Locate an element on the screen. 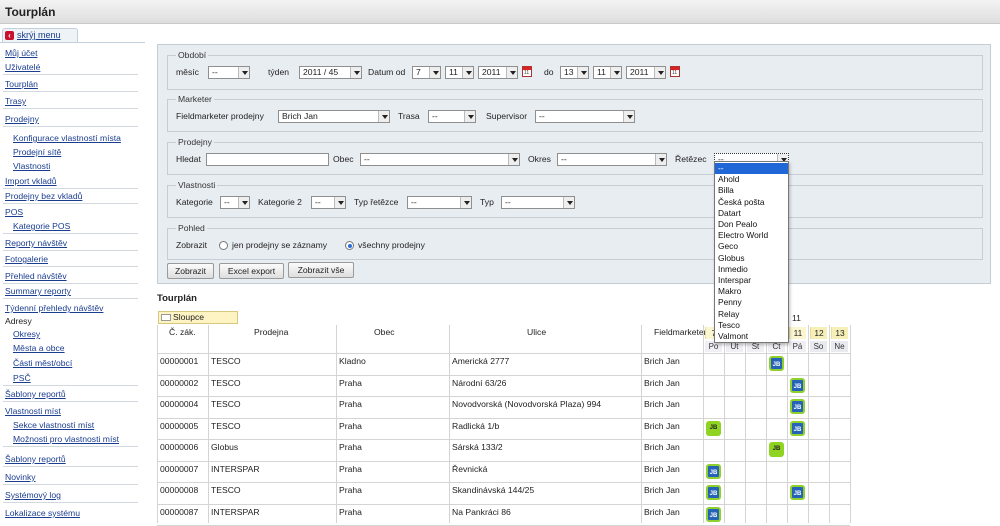  sidebar-item: Import vkladů is located at coordinates (31, 181).